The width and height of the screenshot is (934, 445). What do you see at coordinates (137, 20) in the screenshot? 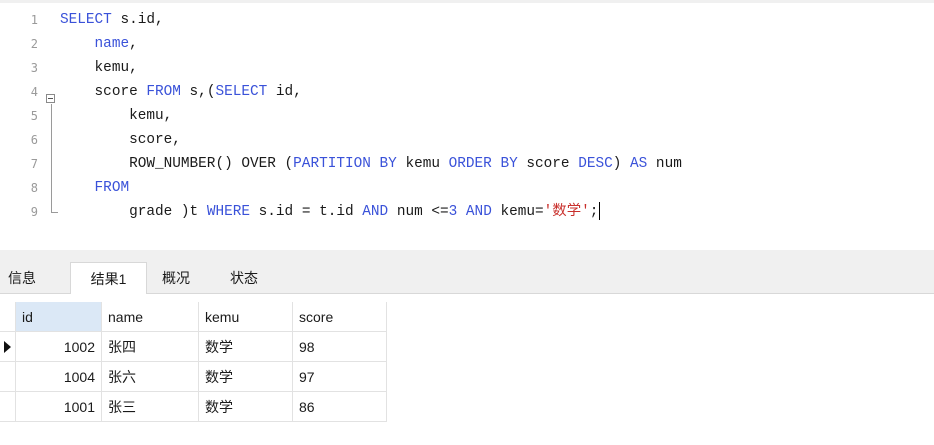
I see `sql-token: s.id,` at bounding box center [137, 20].